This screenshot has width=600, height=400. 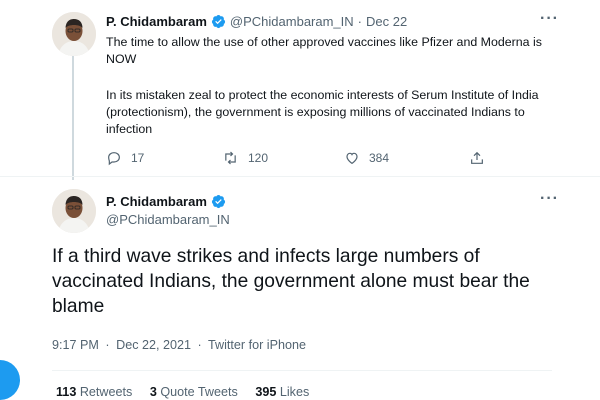 What do you see at coordinates (153, 345) in the screenshot?
I see `tweet-full-date: Dec 22, 2021` at bounding box center [153, 345].